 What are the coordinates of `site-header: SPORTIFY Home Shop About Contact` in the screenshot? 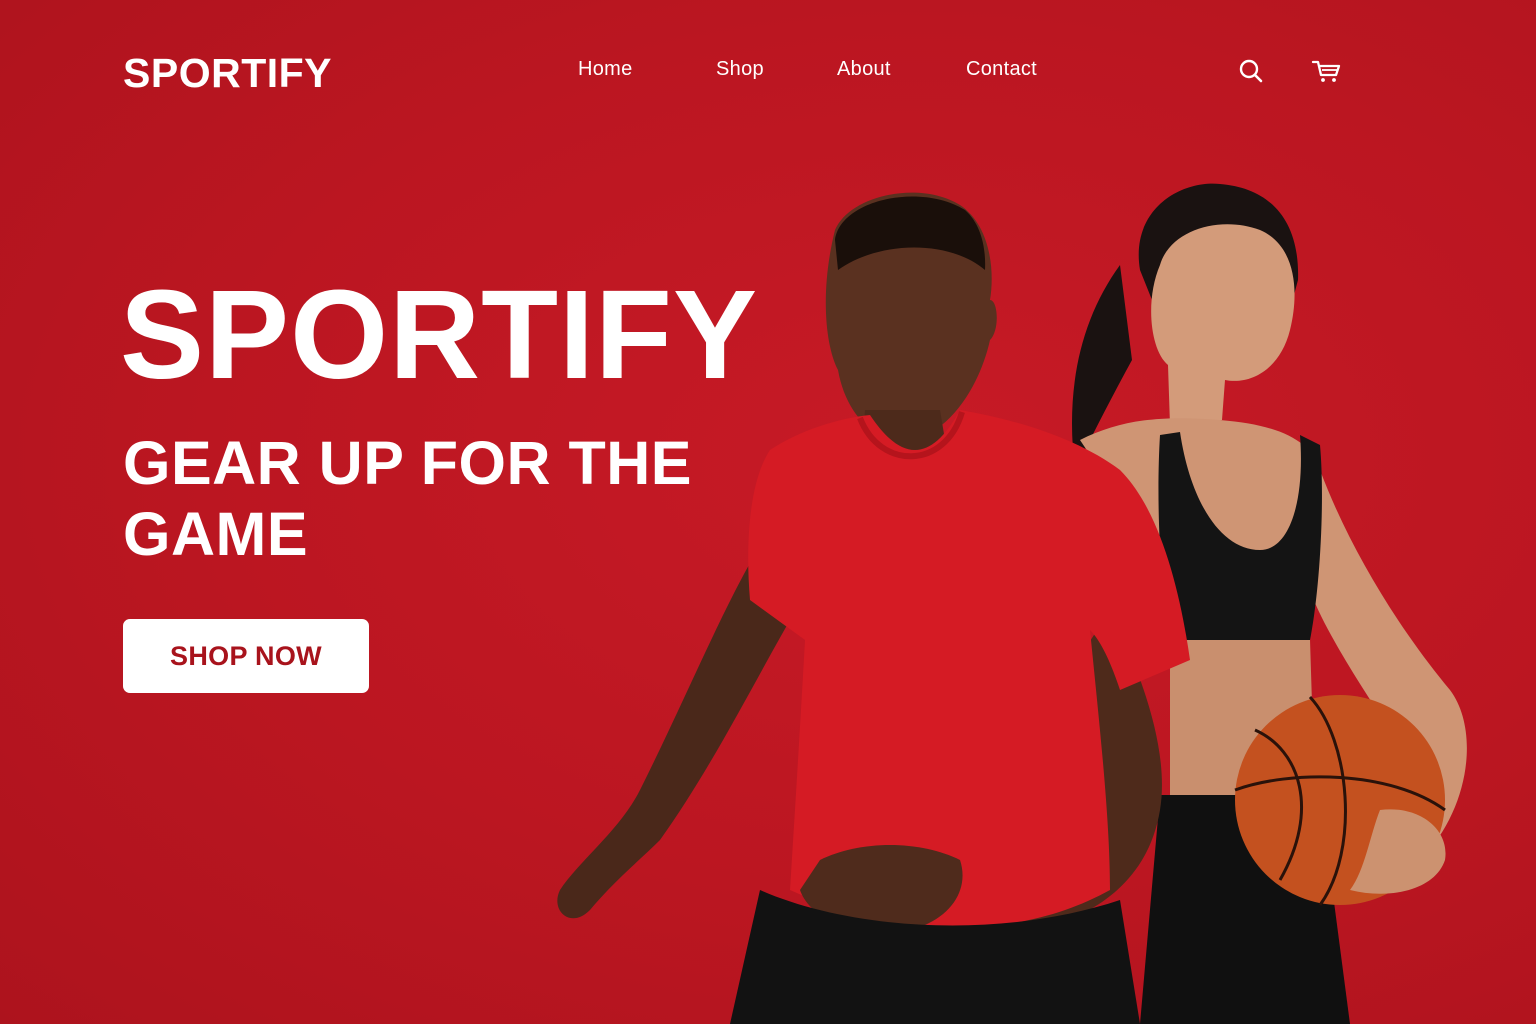 It's located at (768, 70).